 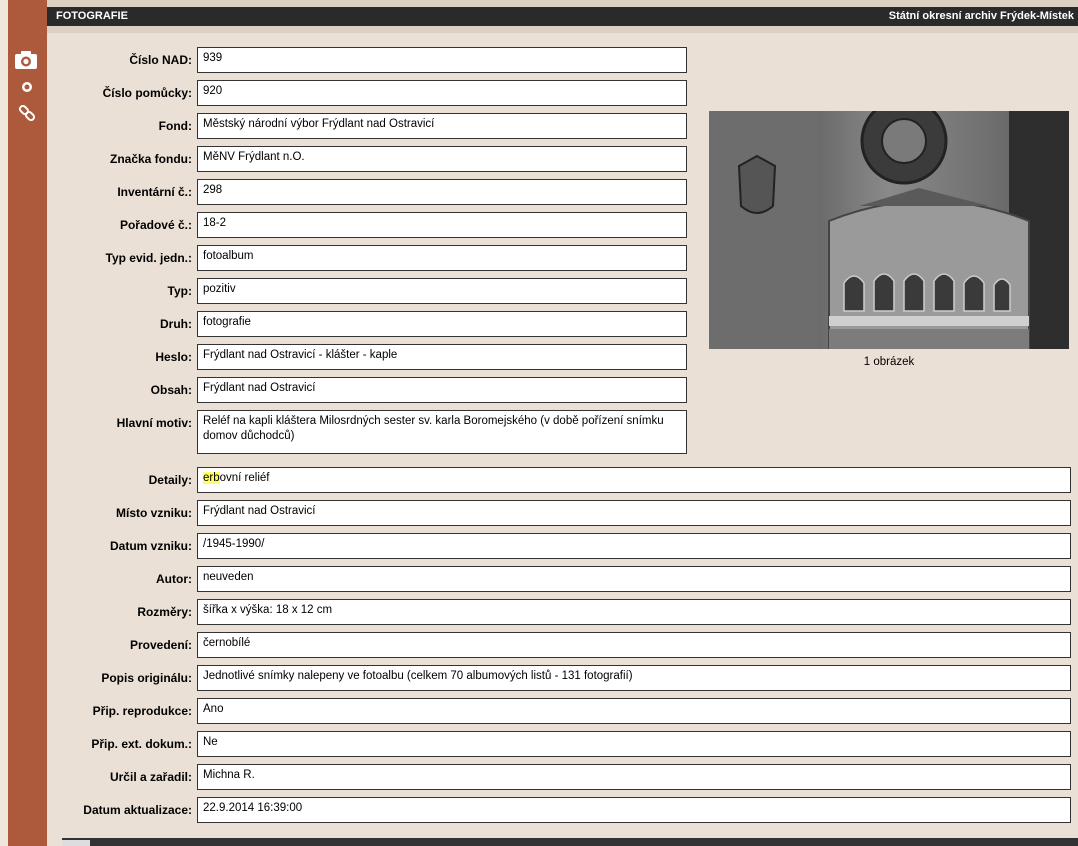 What do you see at coordinates (173, 357) in the screenshot?
I see `label-heslo: Heslo:` at bounding box center [173, 357].